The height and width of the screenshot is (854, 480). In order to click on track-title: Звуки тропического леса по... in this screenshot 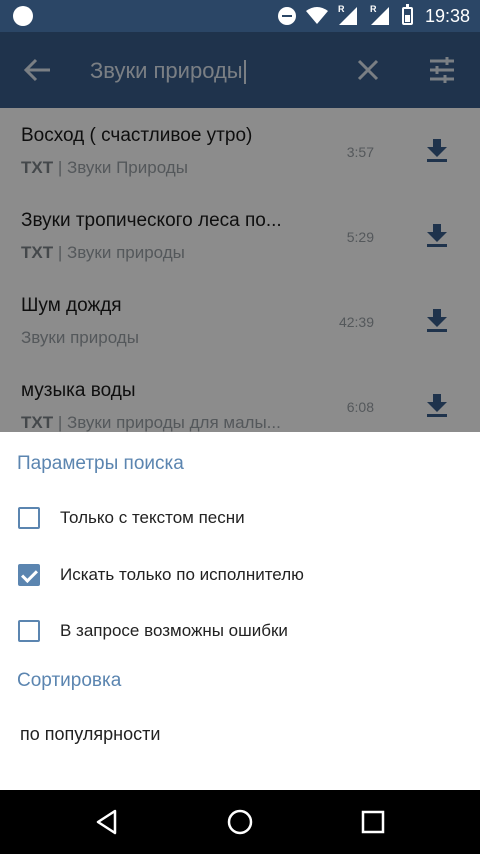, I will do `click(151, 220)`.